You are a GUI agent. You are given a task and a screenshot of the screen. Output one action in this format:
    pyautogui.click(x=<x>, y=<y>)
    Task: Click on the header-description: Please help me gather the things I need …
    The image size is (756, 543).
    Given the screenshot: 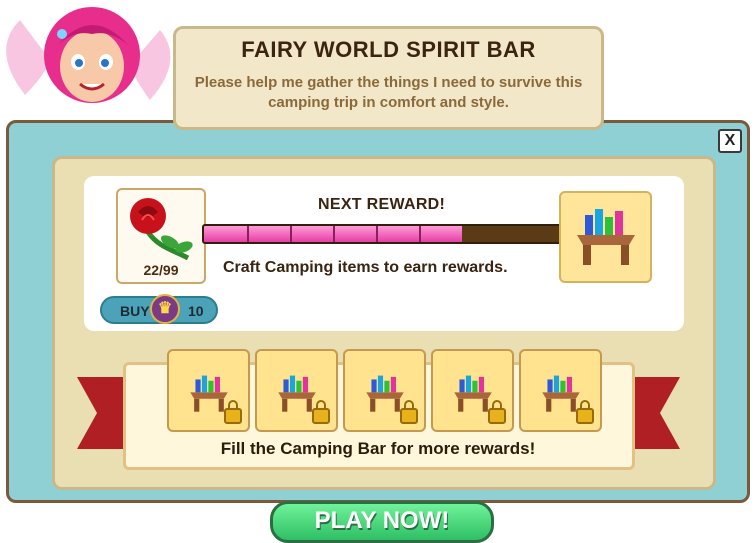 What is the action you would take?
    pyautogui.click(x=388, y=92)
    